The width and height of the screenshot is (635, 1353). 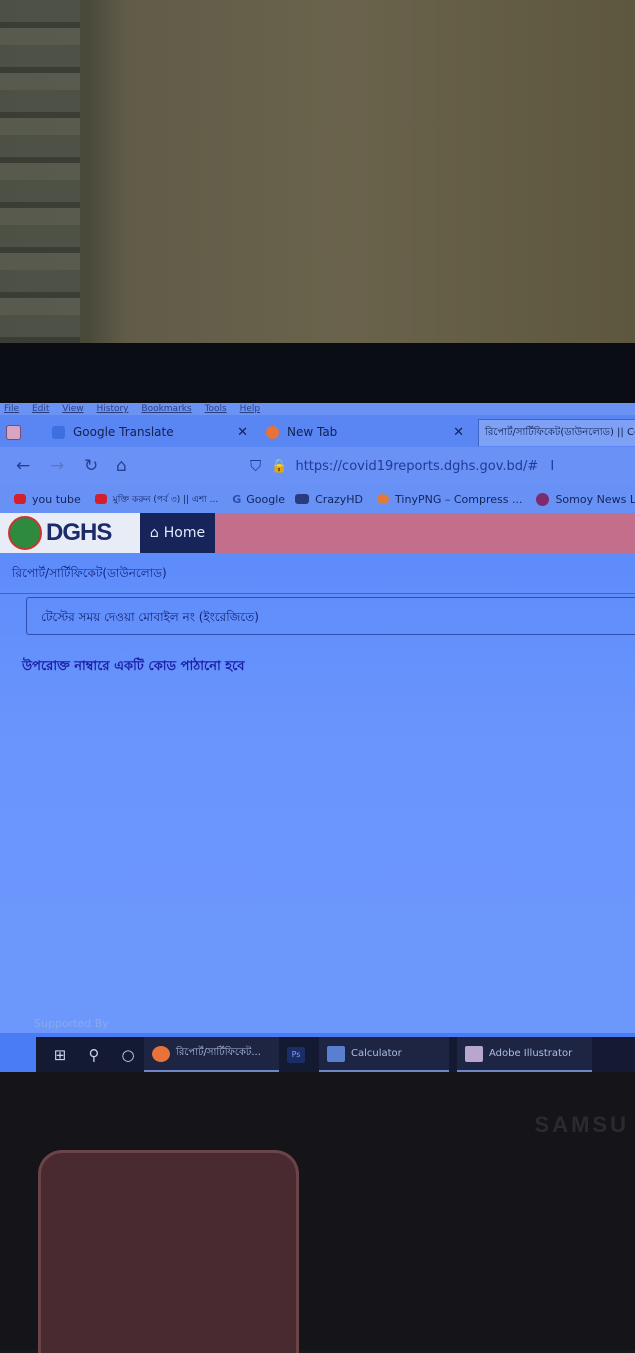 What do you see at coordinates (312, 432) in the screenshot?
I see `tab-label: New Tab` at bounding box center [312, 432].